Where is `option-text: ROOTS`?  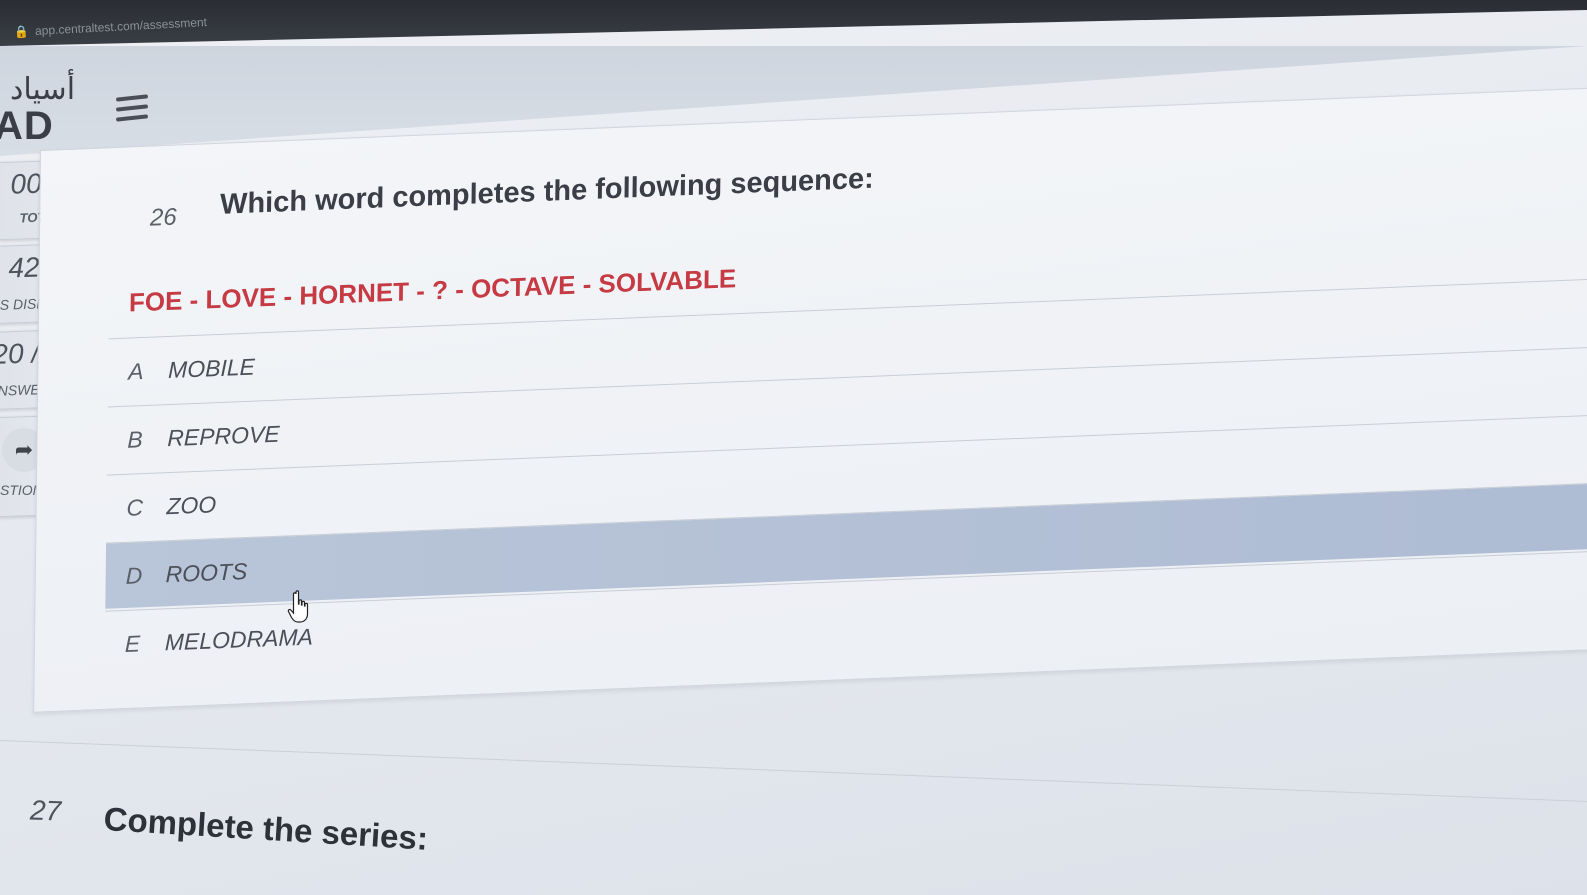
option-text: ROOTS is located at coordinates (206, 573).